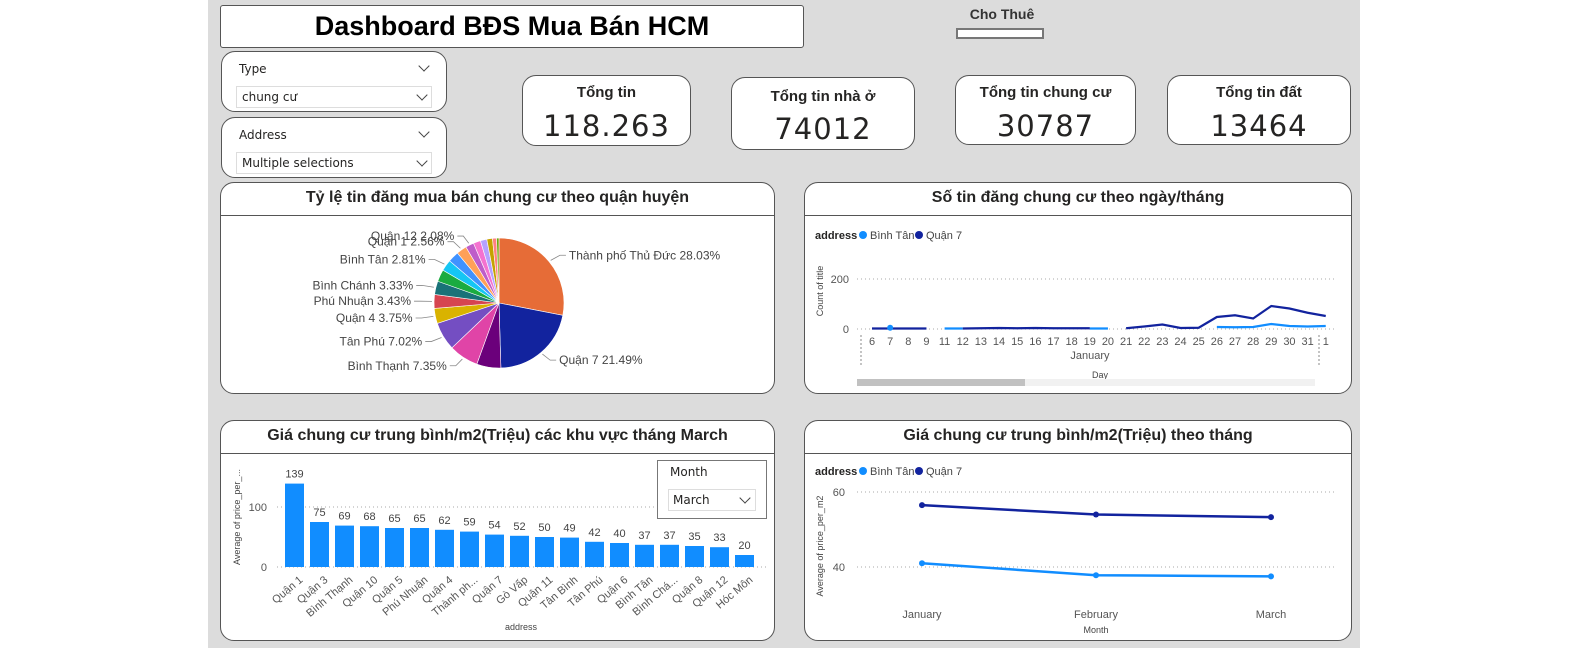  Describe the element at coordinates (1053, 342) in the screenshot. I see `x-tick-label: 17` at that location.